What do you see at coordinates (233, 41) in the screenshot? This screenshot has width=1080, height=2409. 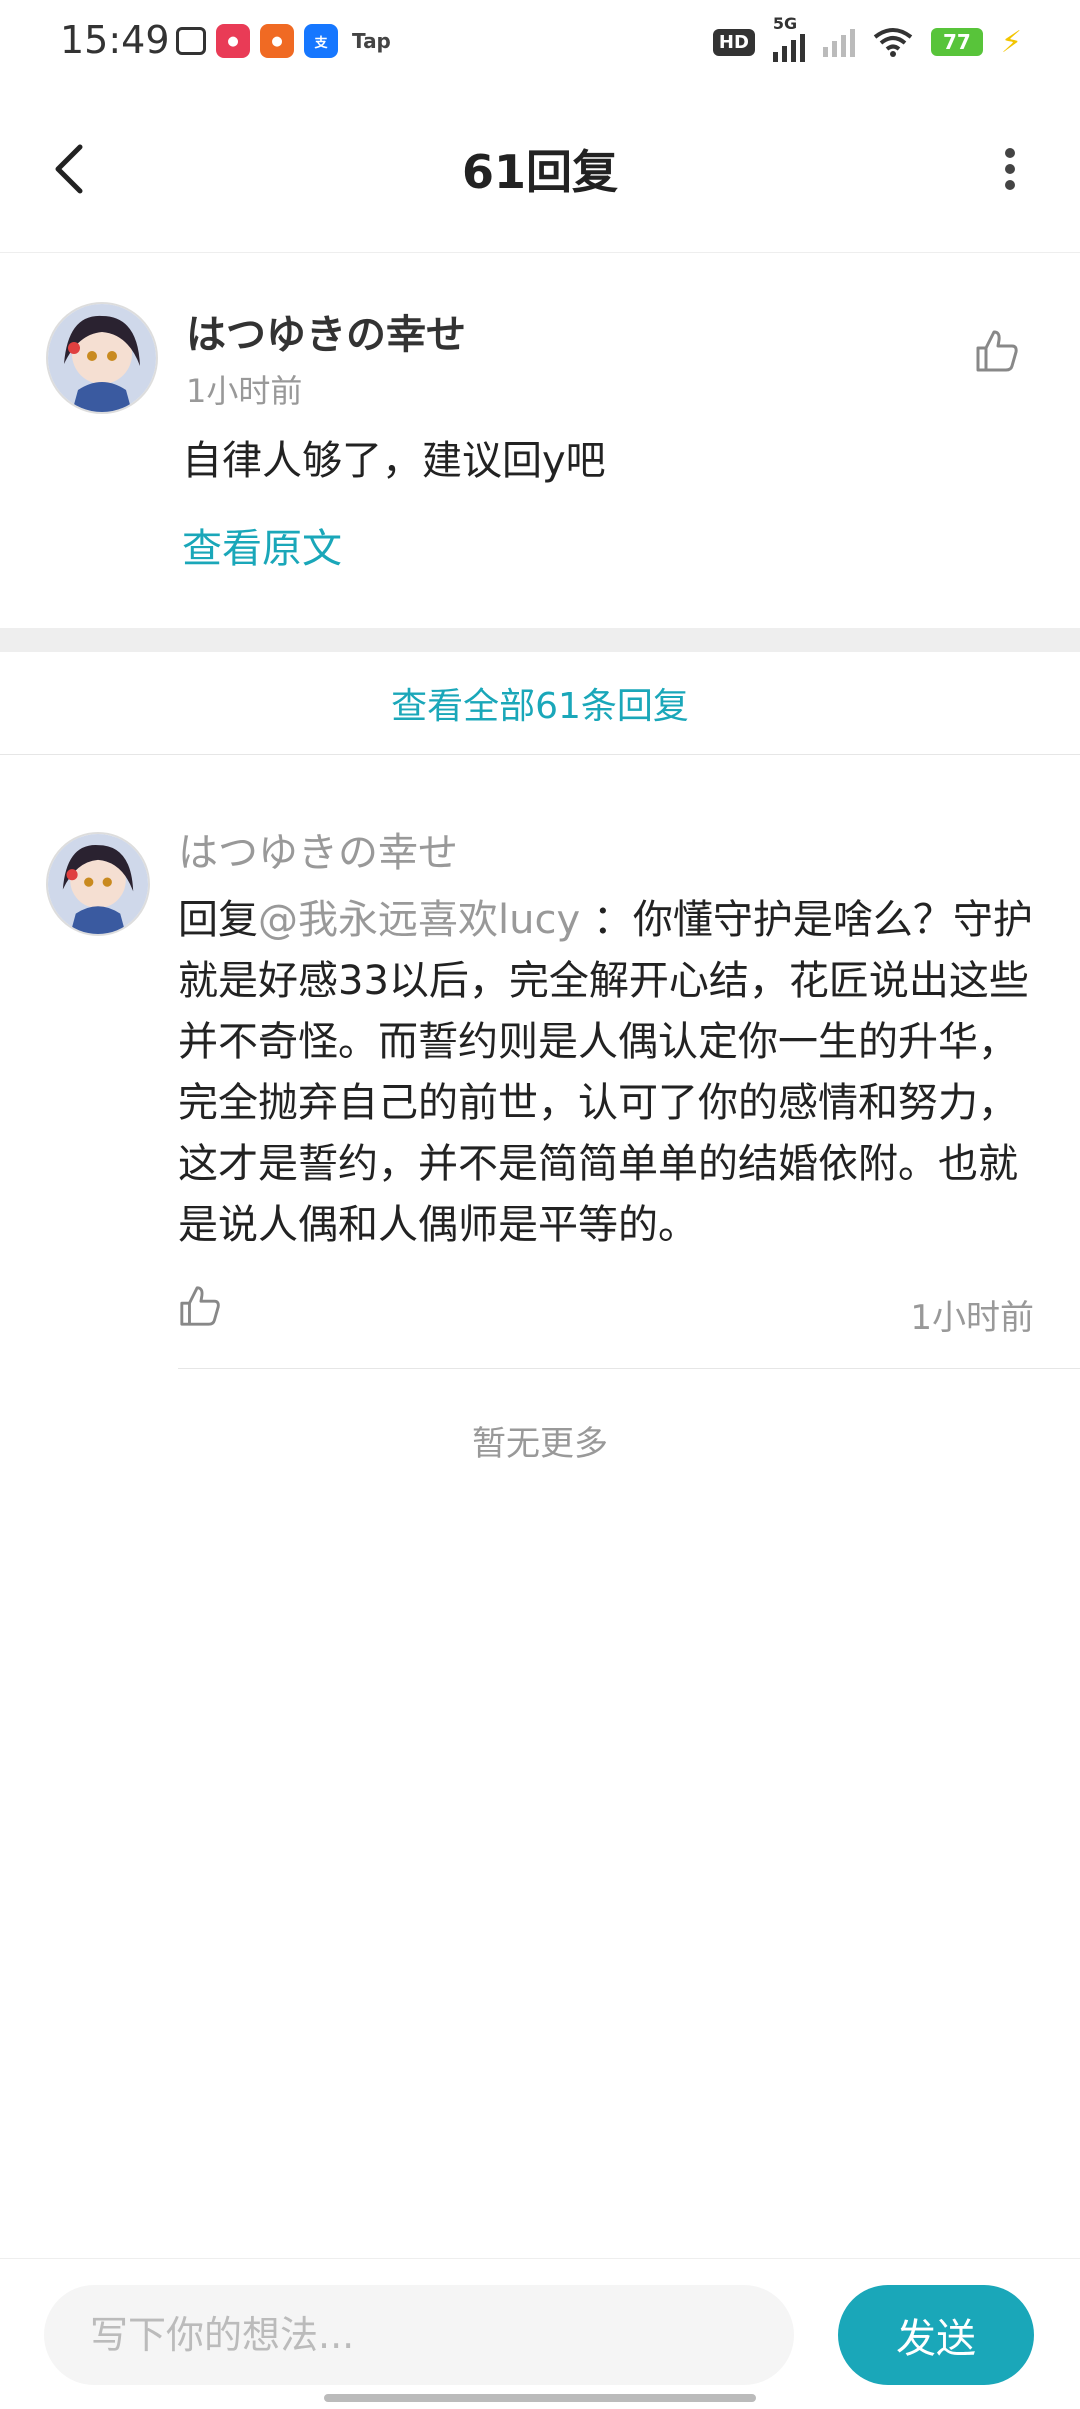 I see `shop-app-icon: ●` at bounding box center [233, 41].